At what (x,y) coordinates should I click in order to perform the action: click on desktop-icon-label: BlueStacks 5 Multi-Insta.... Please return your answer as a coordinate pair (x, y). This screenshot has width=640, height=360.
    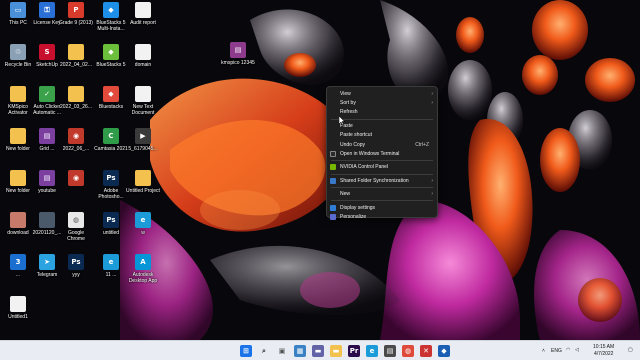
    Looking at the image, I should click on (111, 26).